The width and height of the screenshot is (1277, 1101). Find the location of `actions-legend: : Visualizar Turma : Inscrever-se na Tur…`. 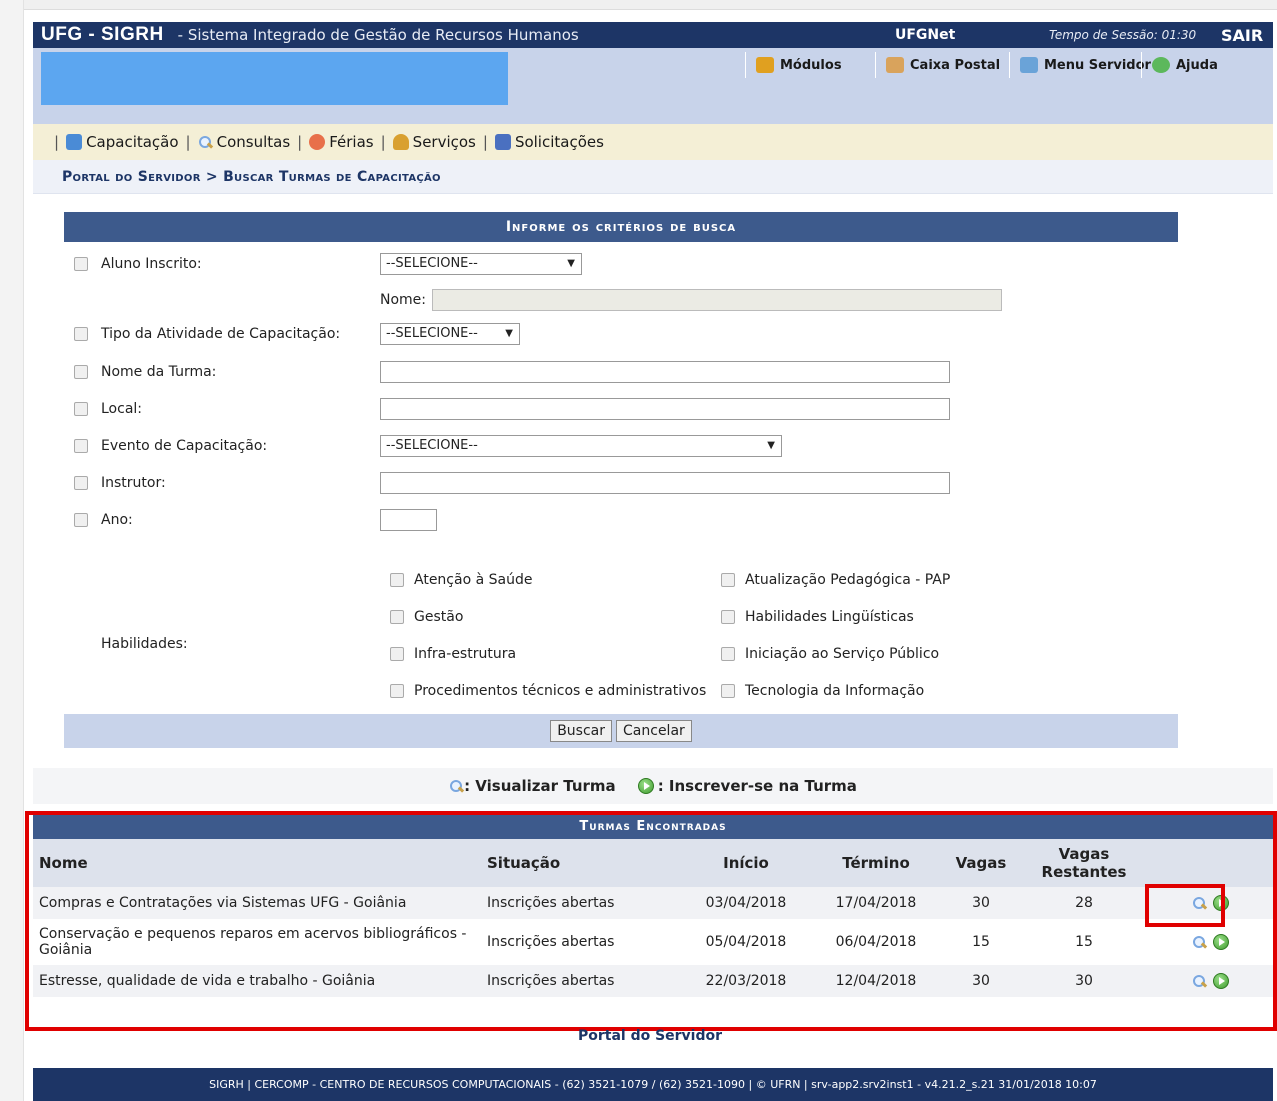

actions-legend: : Visualizar Turma : Inscrever-se na Tur… is located at coordinates (653, 786).